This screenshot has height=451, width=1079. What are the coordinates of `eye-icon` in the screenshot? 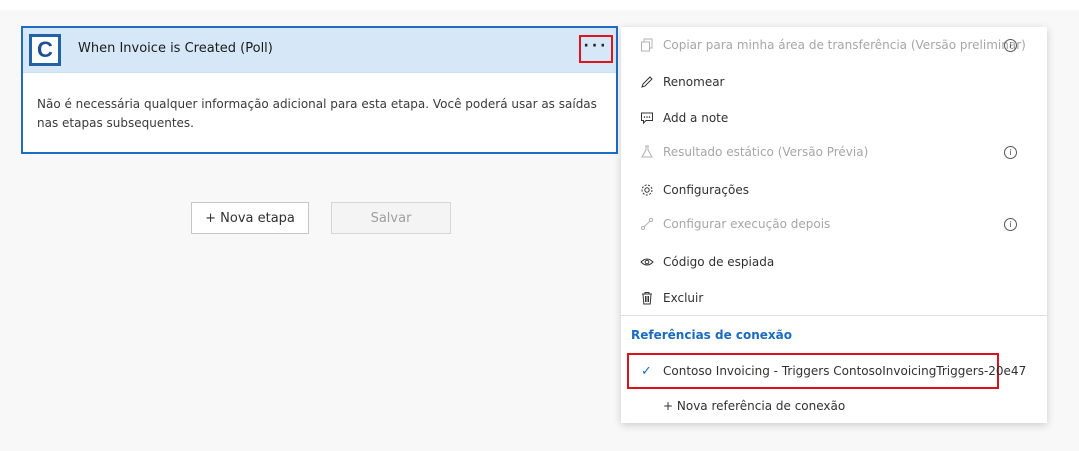 It's located at (647, 262).